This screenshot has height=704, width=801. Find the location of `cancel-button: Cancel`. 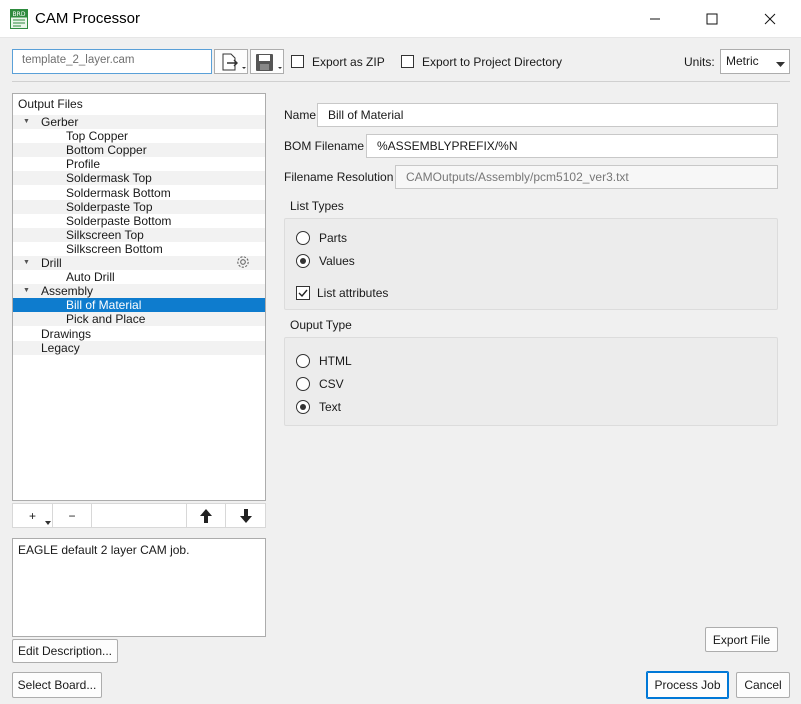

cancel-button: Cancel is located at coordinates (763, 685).